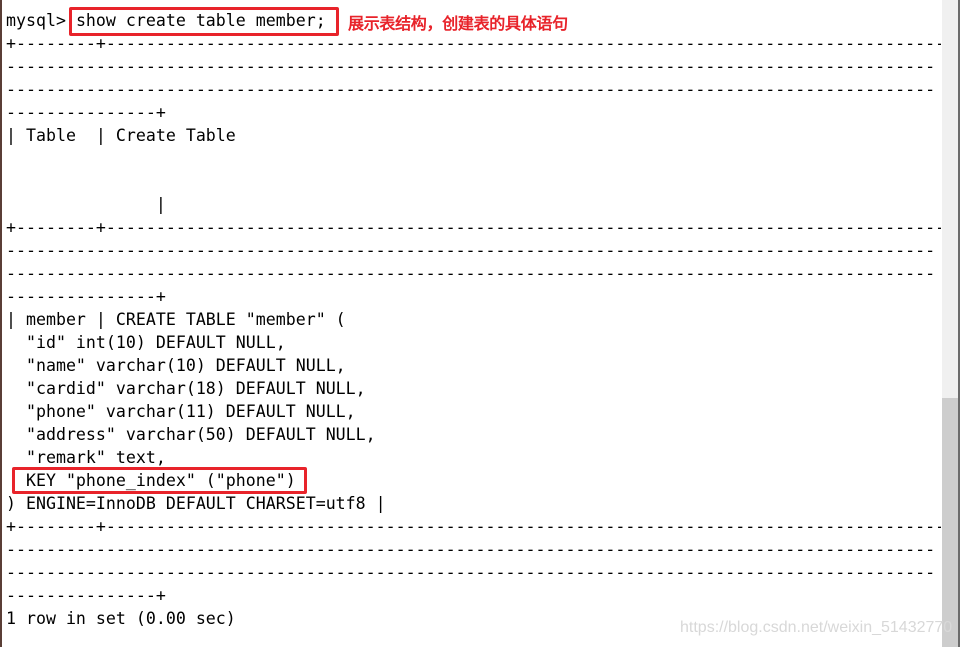 The width and height of the screenshot is (960, 647). What do you see at coordinates (191, 434) in the screenshot?
I see `ddl-line: "address" varchar(50) DEFAULT NULL,` at bounding box center [191, 434].